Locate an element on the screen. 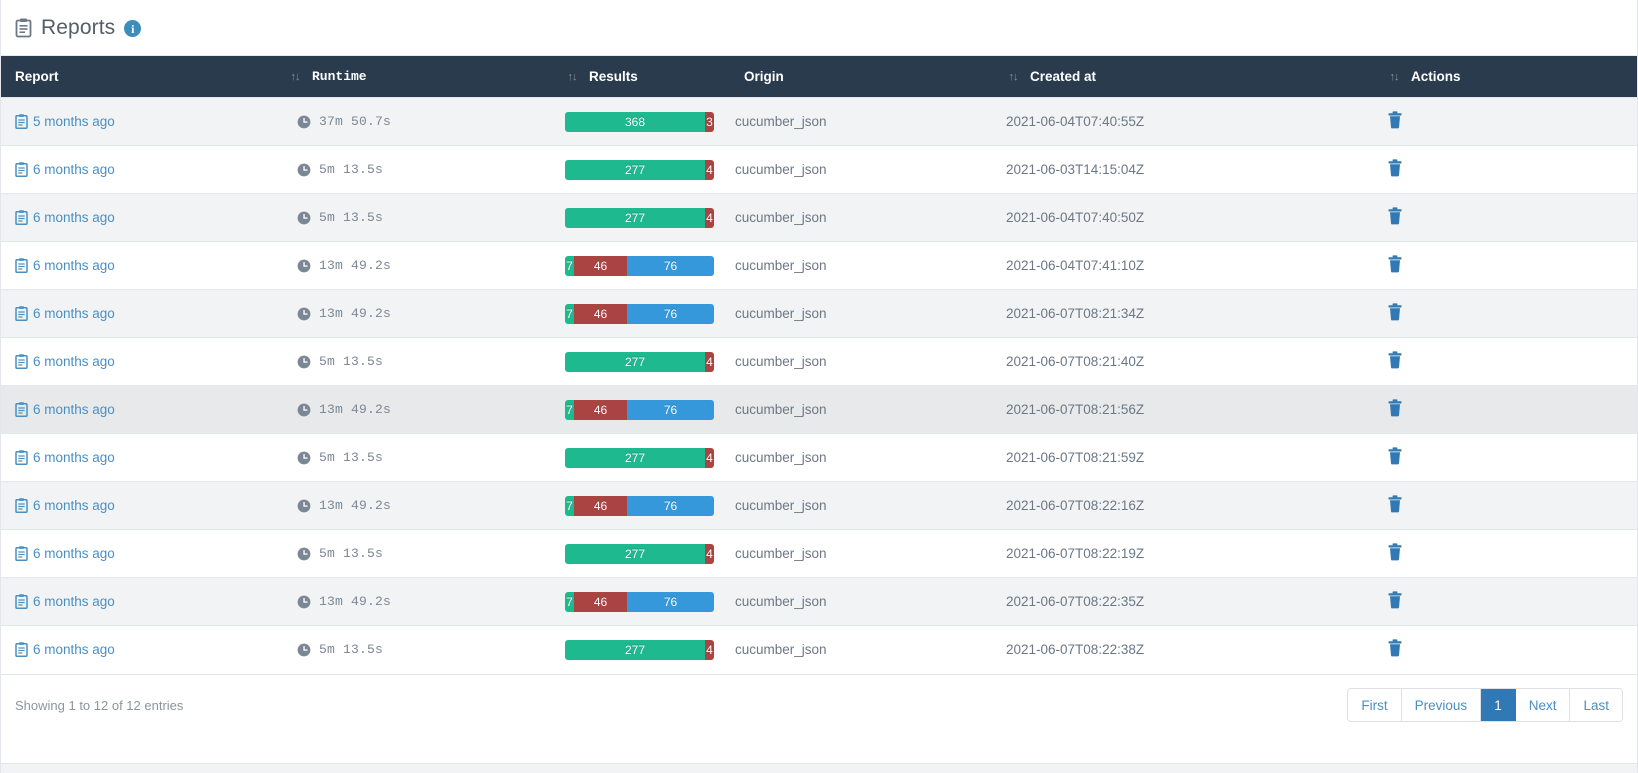 The image size is (1638, 773). info-icon: i is located at coordinates (133, 28).